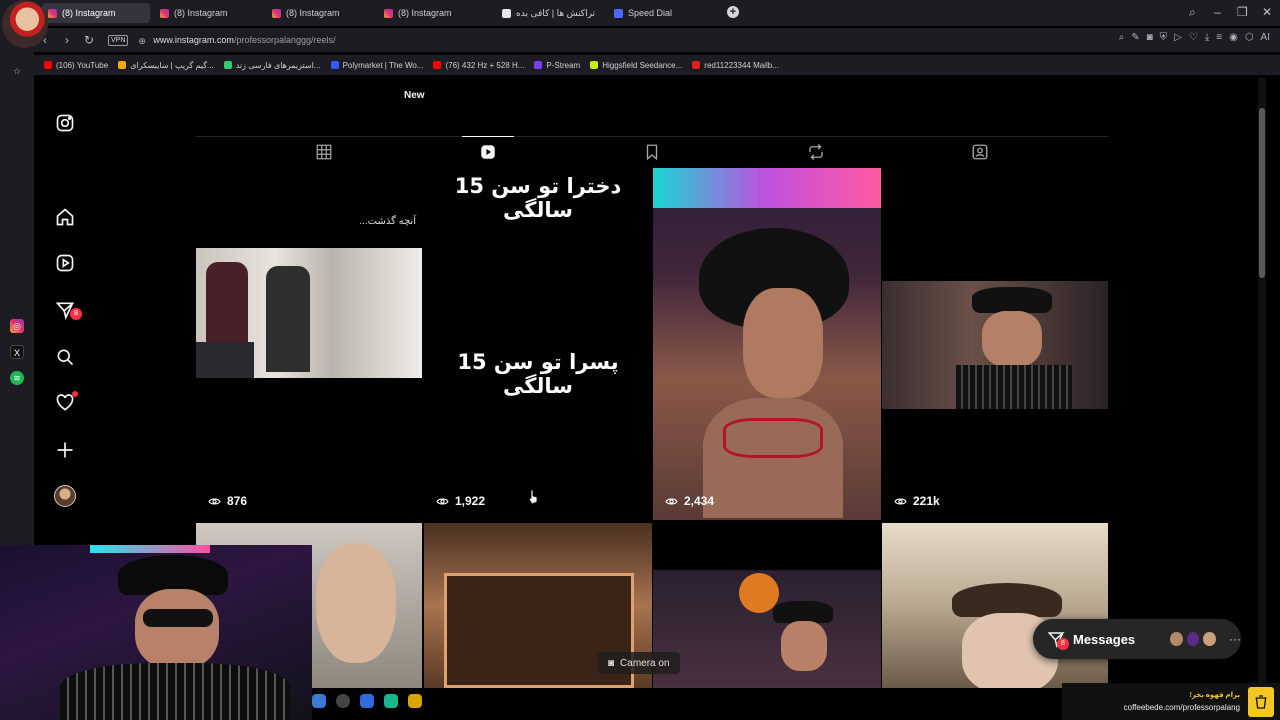 This screenshot has width=1280, height=720. What do you see at coordinates (17, 71) in the screenshot?
I see `pinned-star-icon: ☆` at bounding box center [17, 71].